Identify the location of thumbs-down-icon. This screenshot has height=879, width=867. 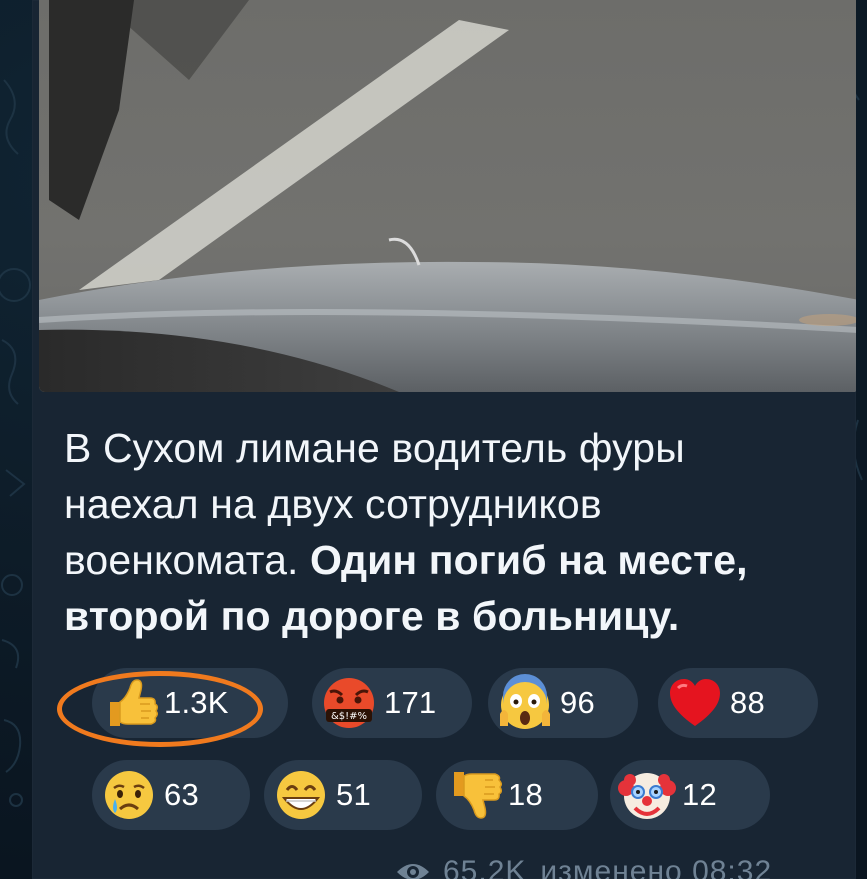
(478, 795).